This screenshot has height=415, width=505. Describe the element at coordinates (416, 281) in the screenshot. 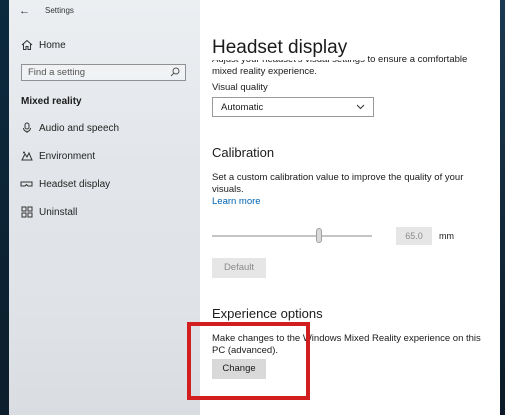

I see `blank-area` at that location.